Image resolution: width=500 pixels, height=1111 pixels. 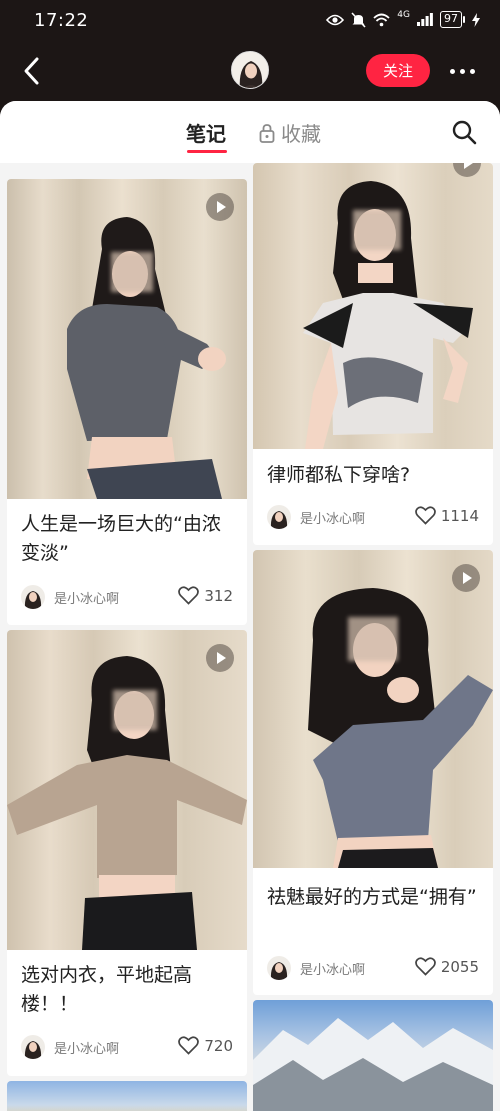 I want to click on more-options-icon, so click(x=462, y=71).